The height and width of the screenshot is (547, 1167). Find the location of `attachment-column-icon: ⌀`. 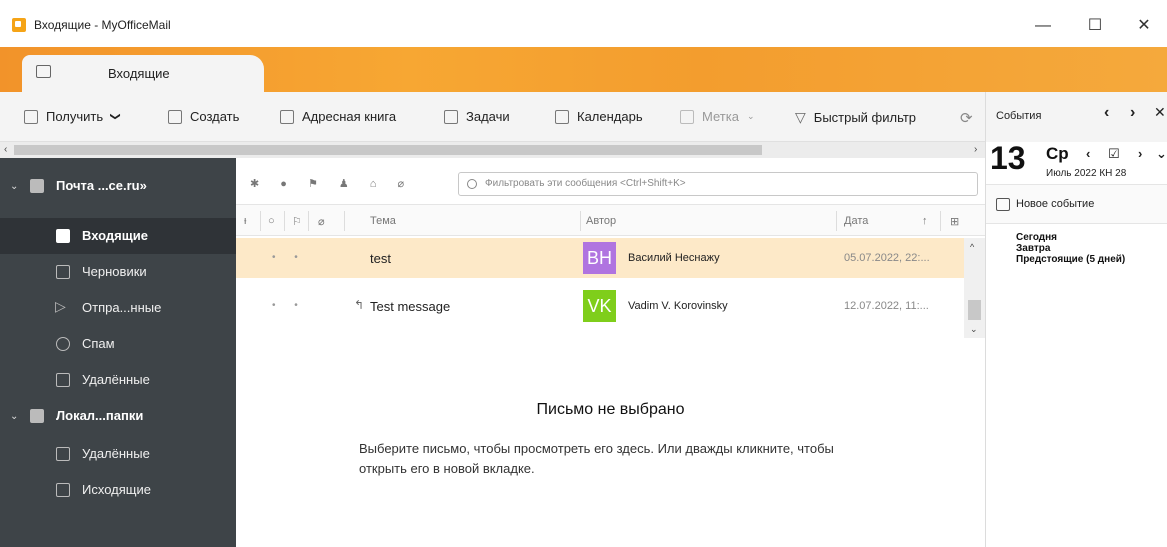

attachment-column-icon: ⌀ is located at coordinates (321, 221).